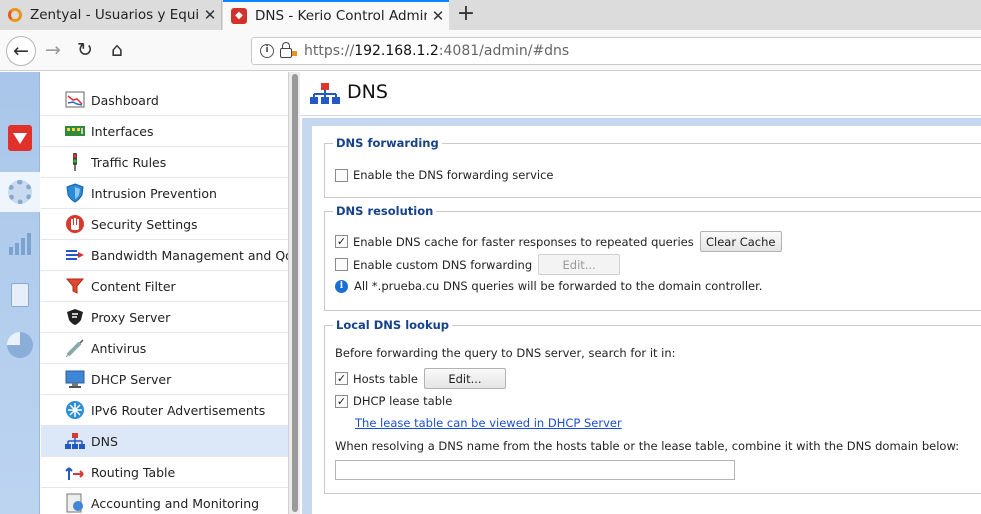 The height and width of the screenshot is (514, 981). Describe the element at coordinates (403, 401) in the screenshot. I see `dhcp-lease-label: DHCP lease table` at that location.